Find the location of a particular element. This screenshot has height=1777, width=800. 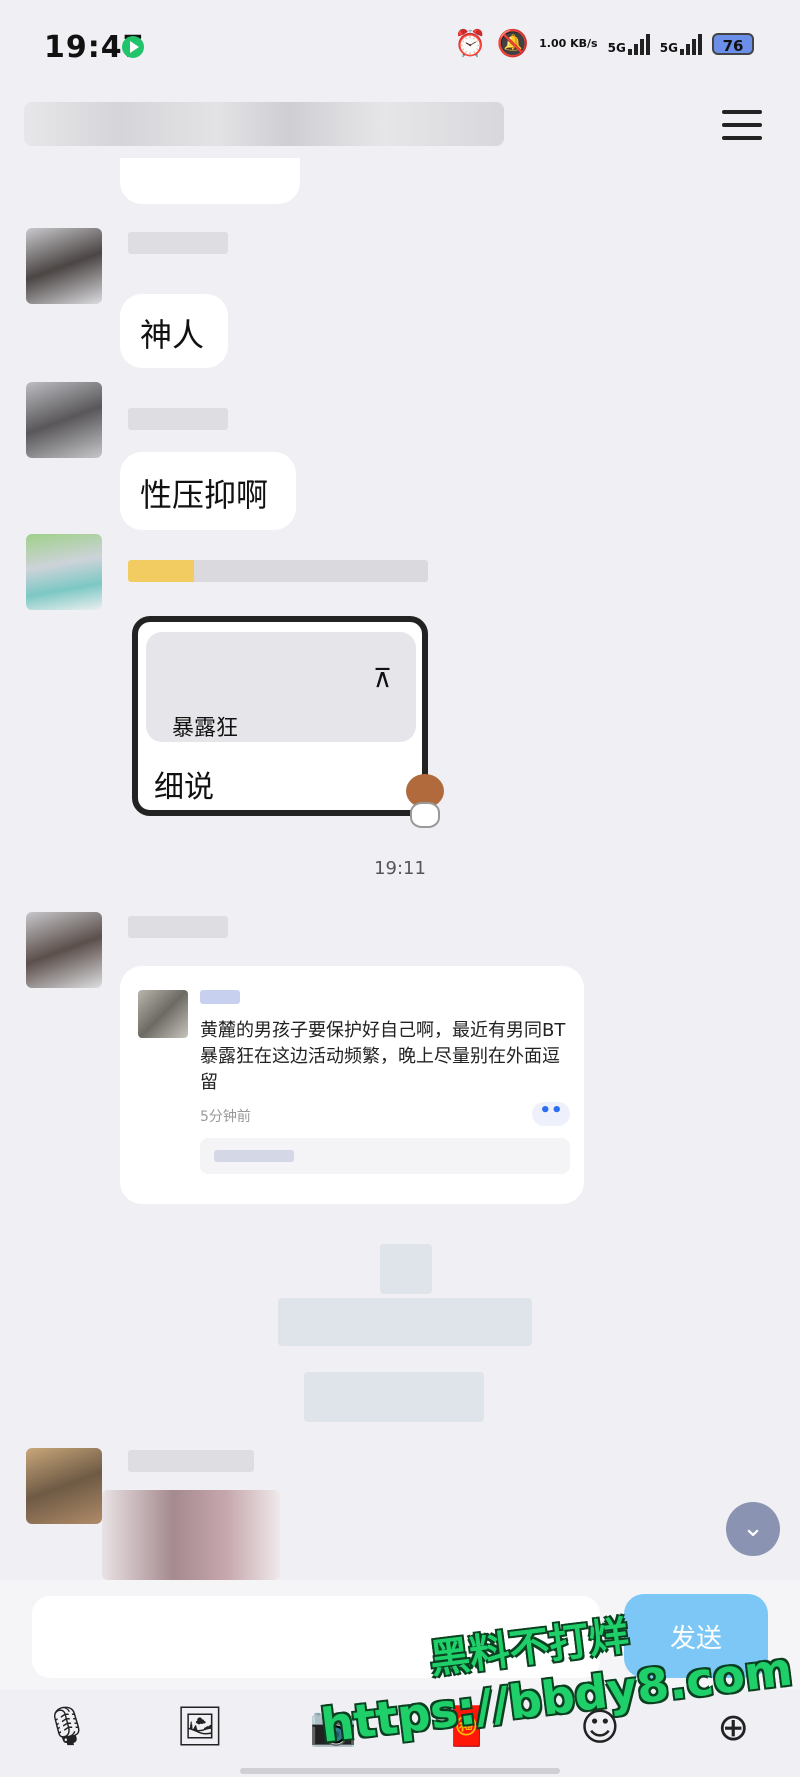

chat-header is located at coordinates (400, 130).